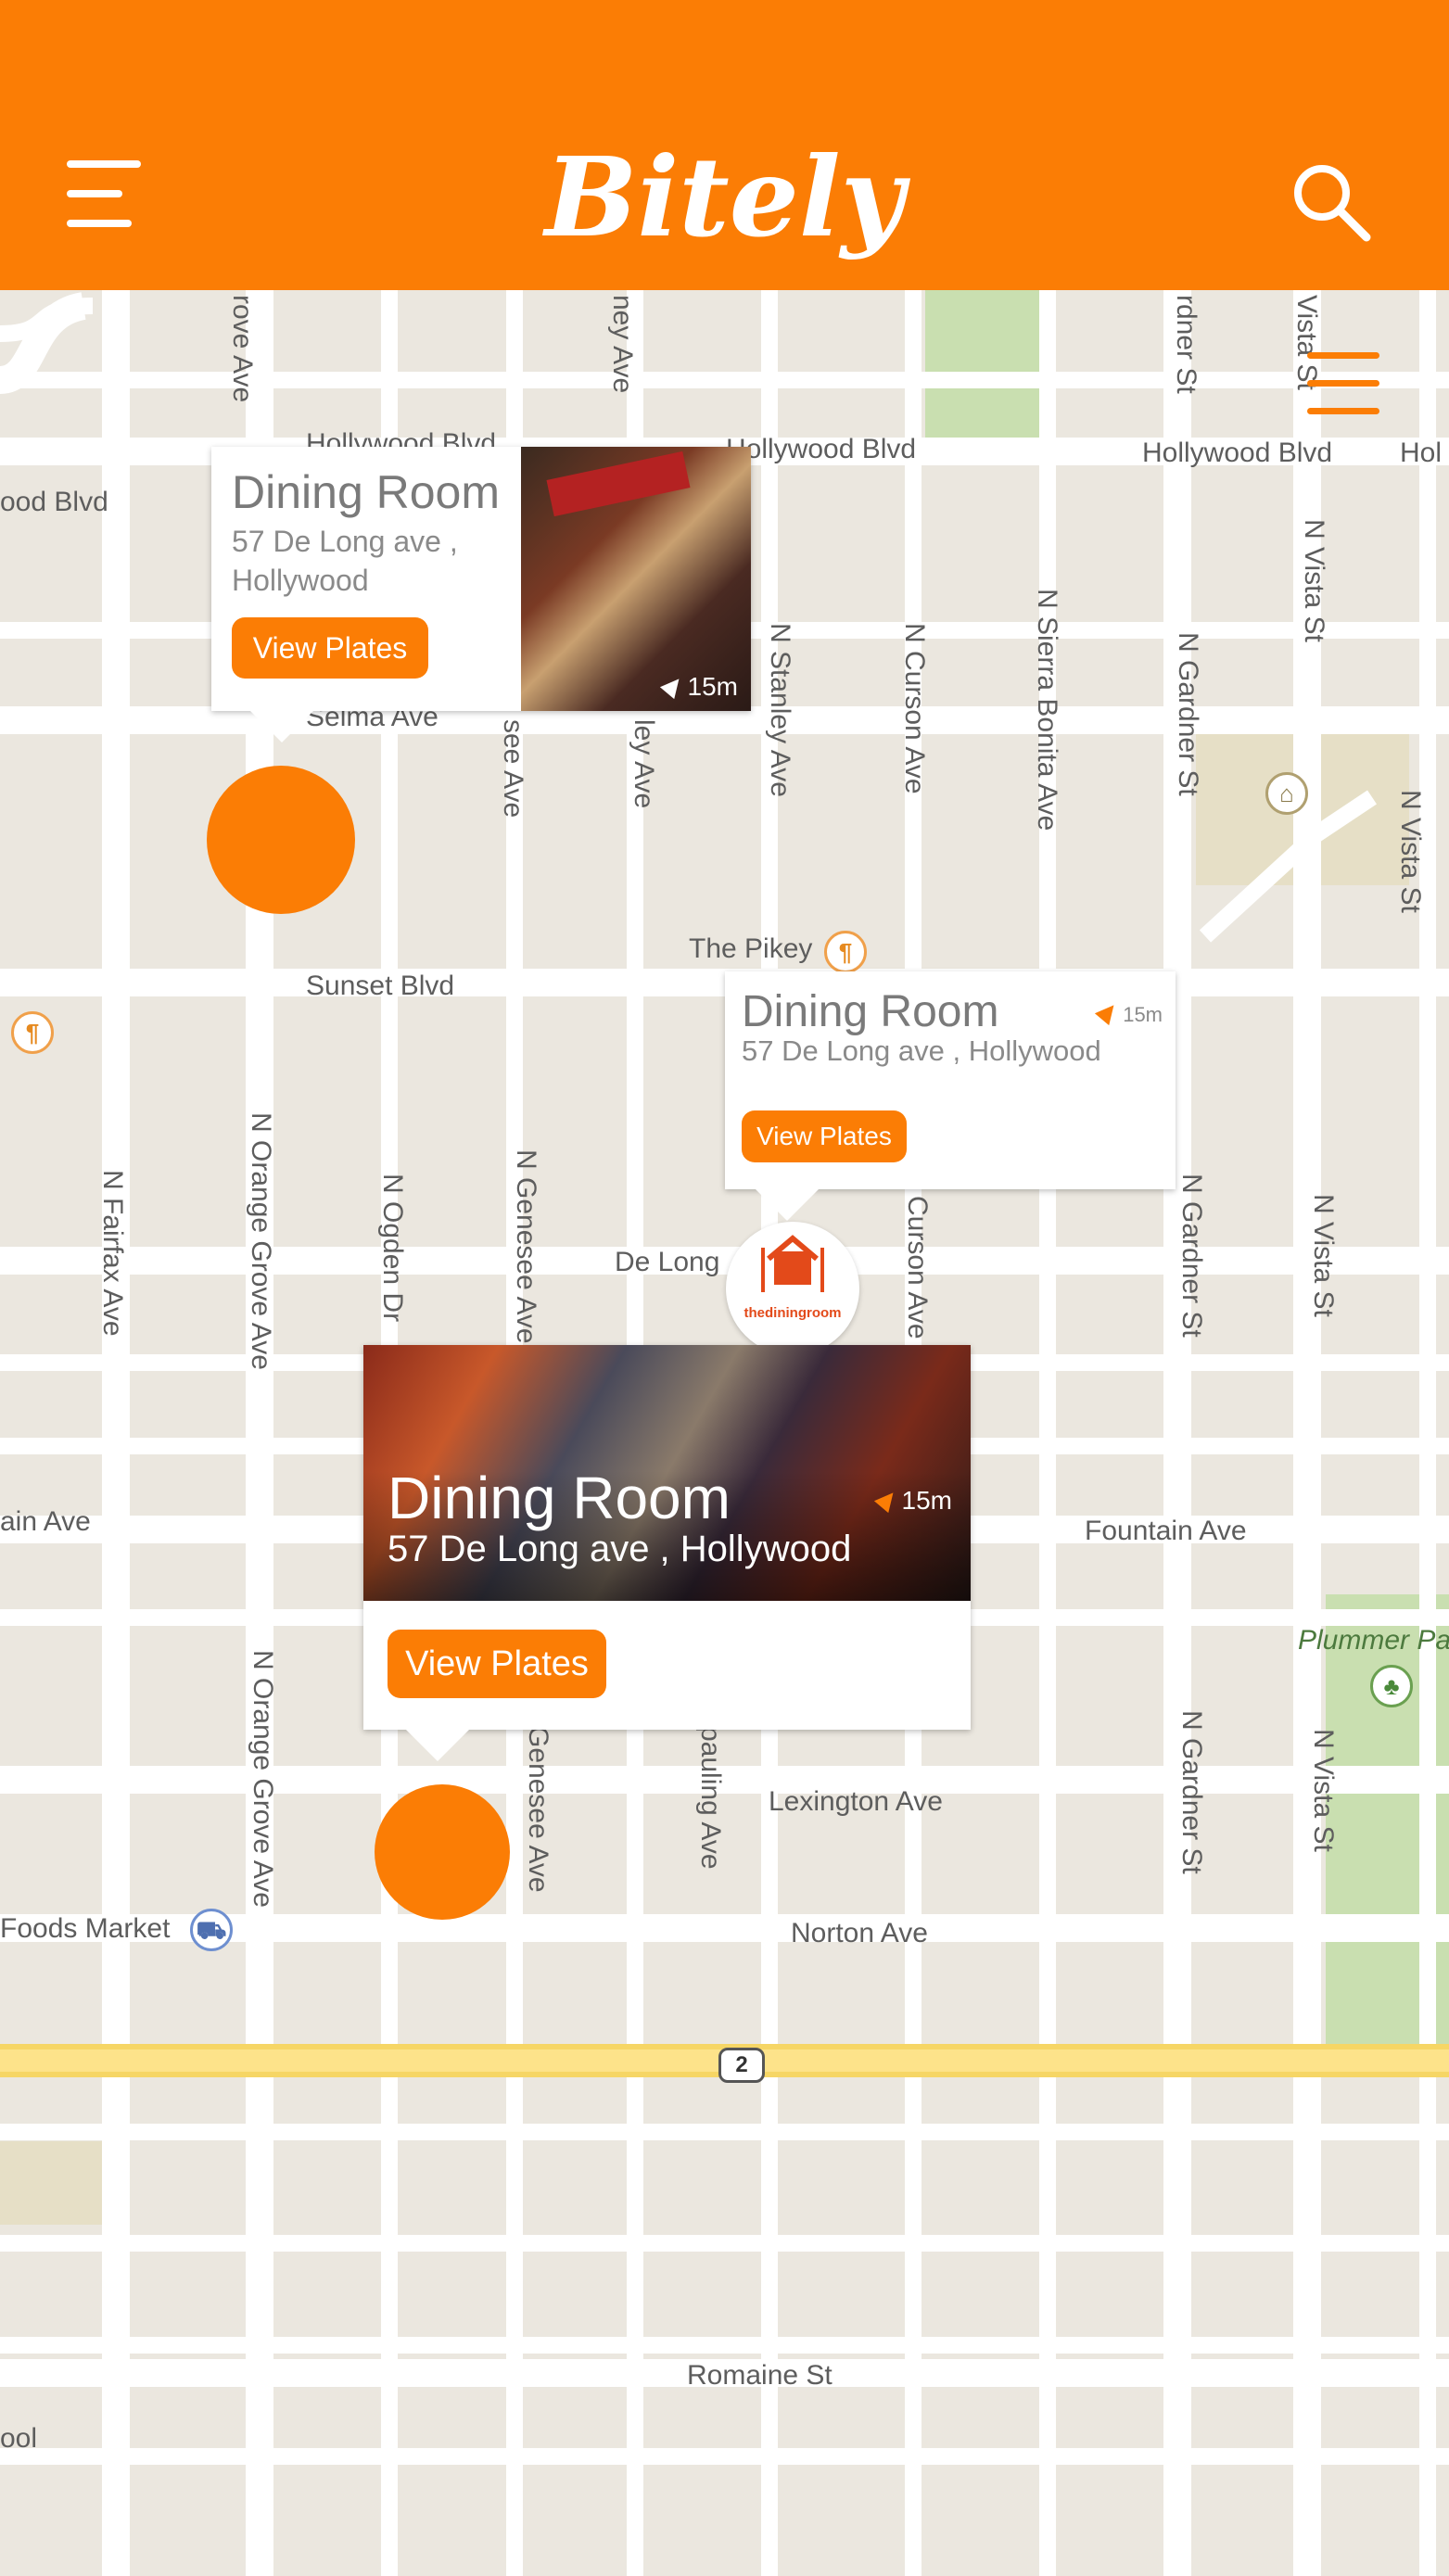 The width and height of the screenshot is (1449, 2576). I want to click on search-icon, so click(1332, 203).